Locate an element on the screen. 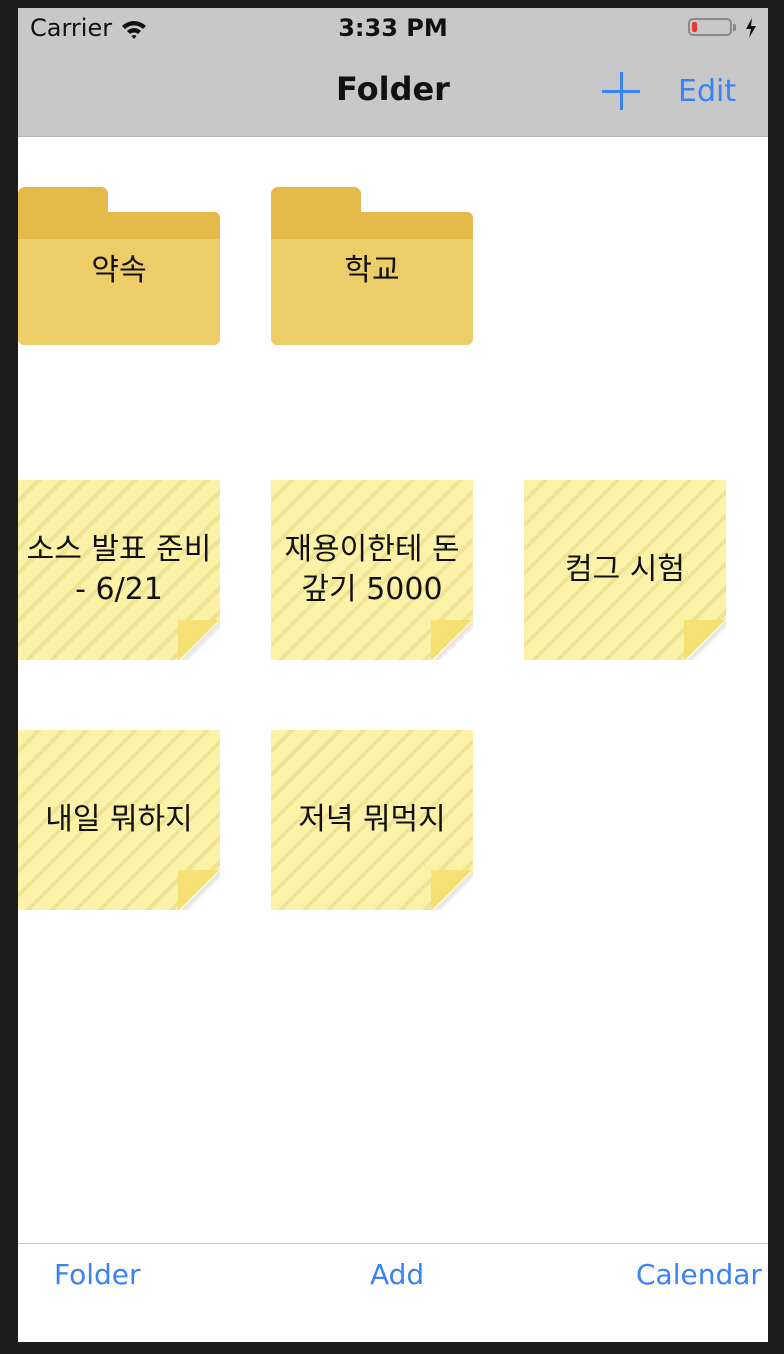 The height and width of the screenshot is (1354, 784). edit-button: Edit is located at coordinates (707, 91).